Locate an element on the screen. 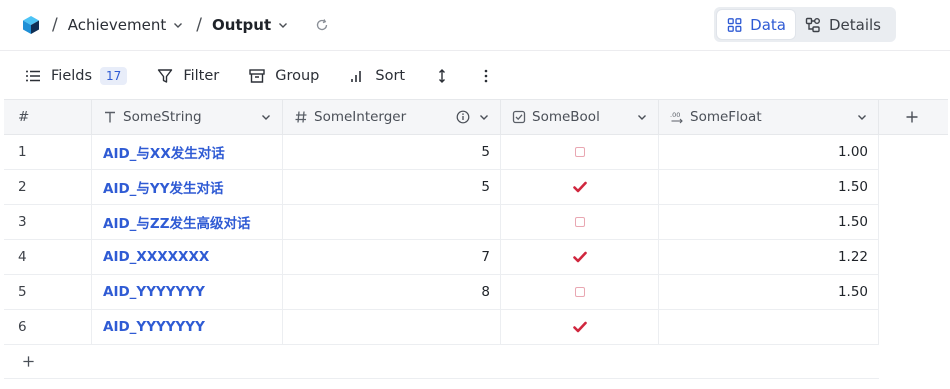 The height and width of the screenshot is (389, 950). somestring-link: AID_XXXXXXX is located at coordinates (156, 257).